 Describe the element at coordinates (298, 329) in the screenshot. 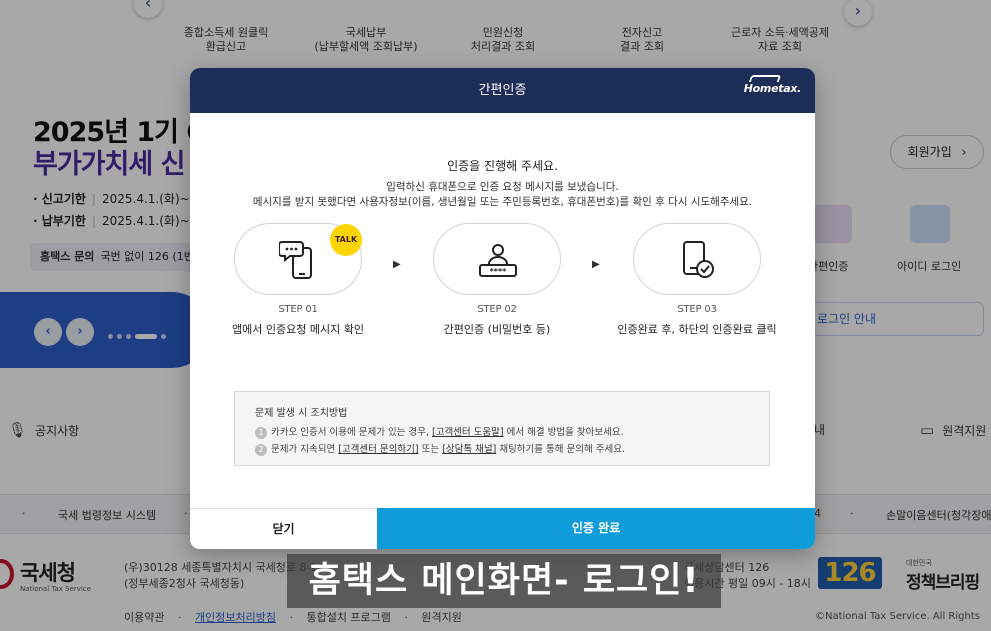

I see `step1-description: 앱에서 인증요청 메시지 확인` at that location.